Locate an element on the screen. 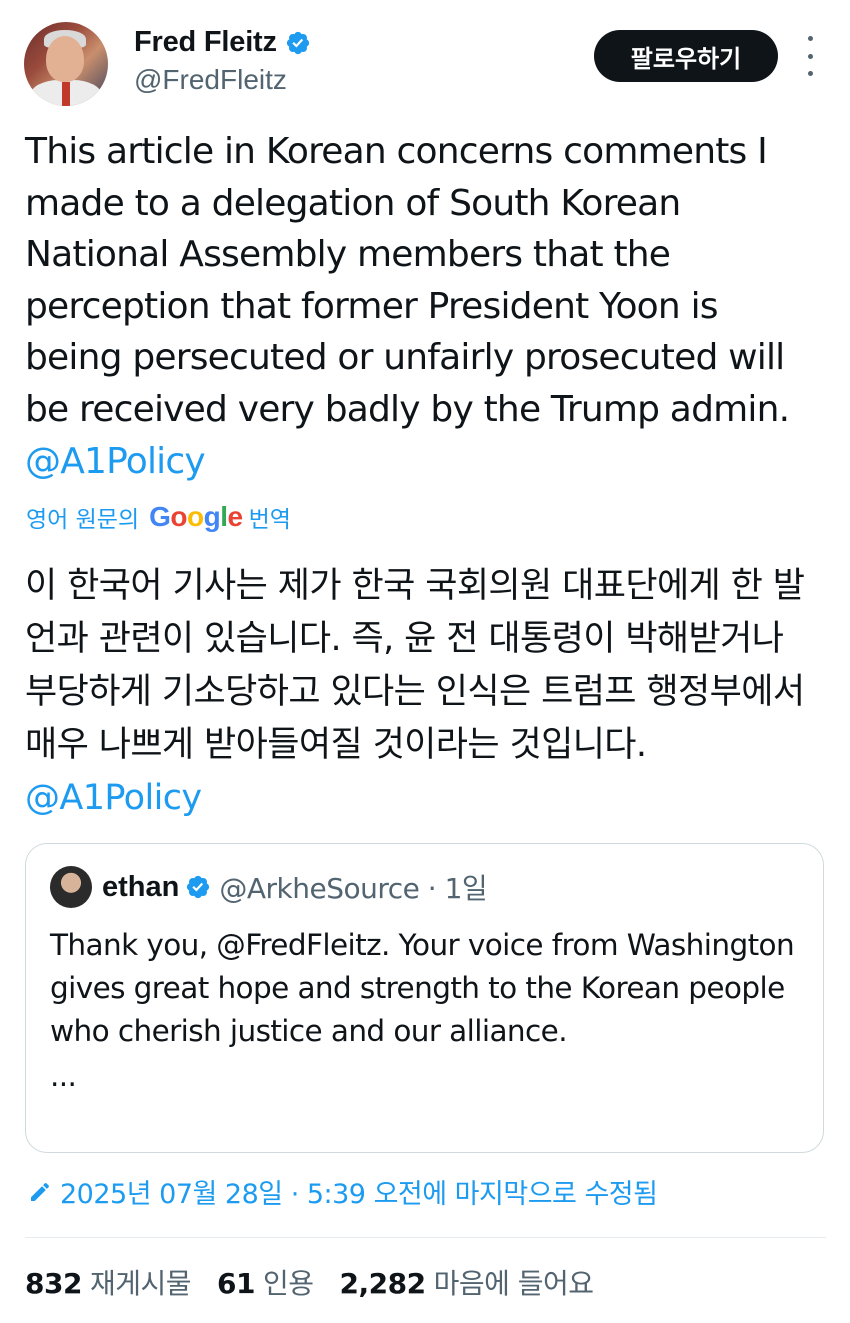  edited-text: 2025년 07월 28일 · 5:39 오전에 마지막으로 수정됨 is located at coordinates (359, 1194).